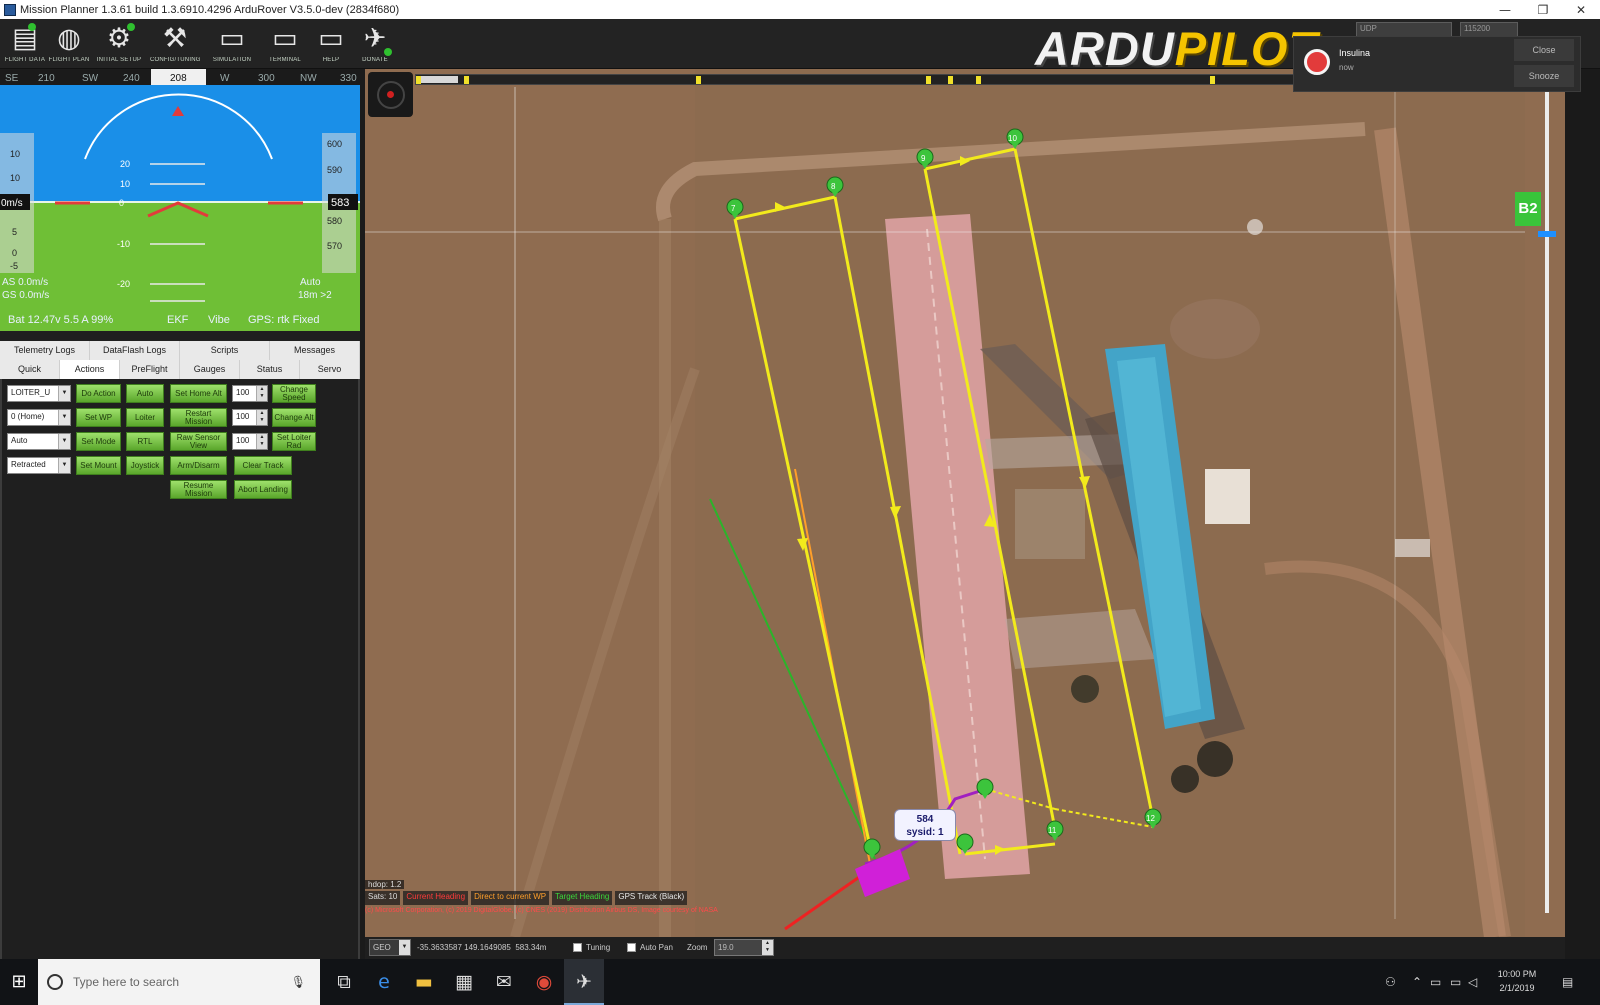 The image size is (1600, 1005). Describe the element at coordinates (119, 44) in the screenshot. I see `initial-setup-button: ⚙ INITIAL SETUP` at that location.